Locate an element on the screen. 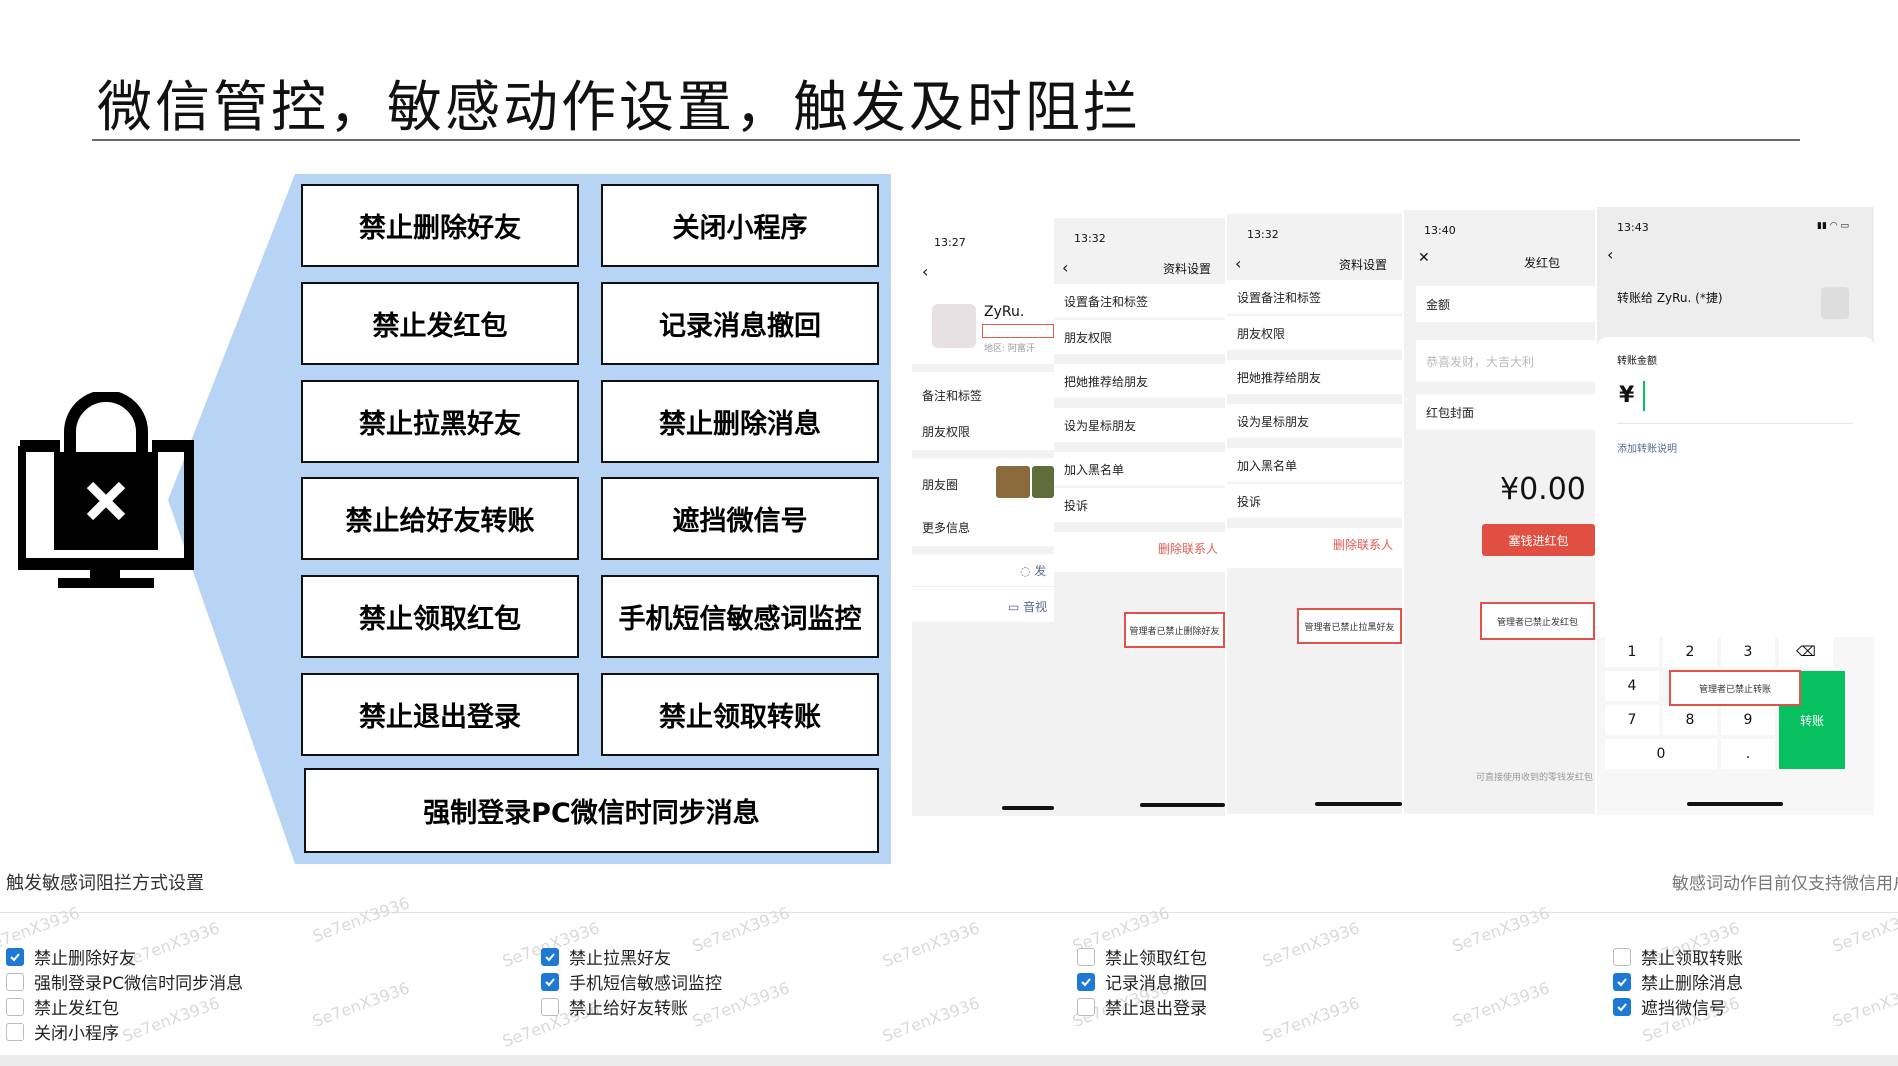 This screenshot has width=1898, height=1066. transfer-recipient: 转账给 ZyRu. (*捷) is located at coordinates (1670, 298).